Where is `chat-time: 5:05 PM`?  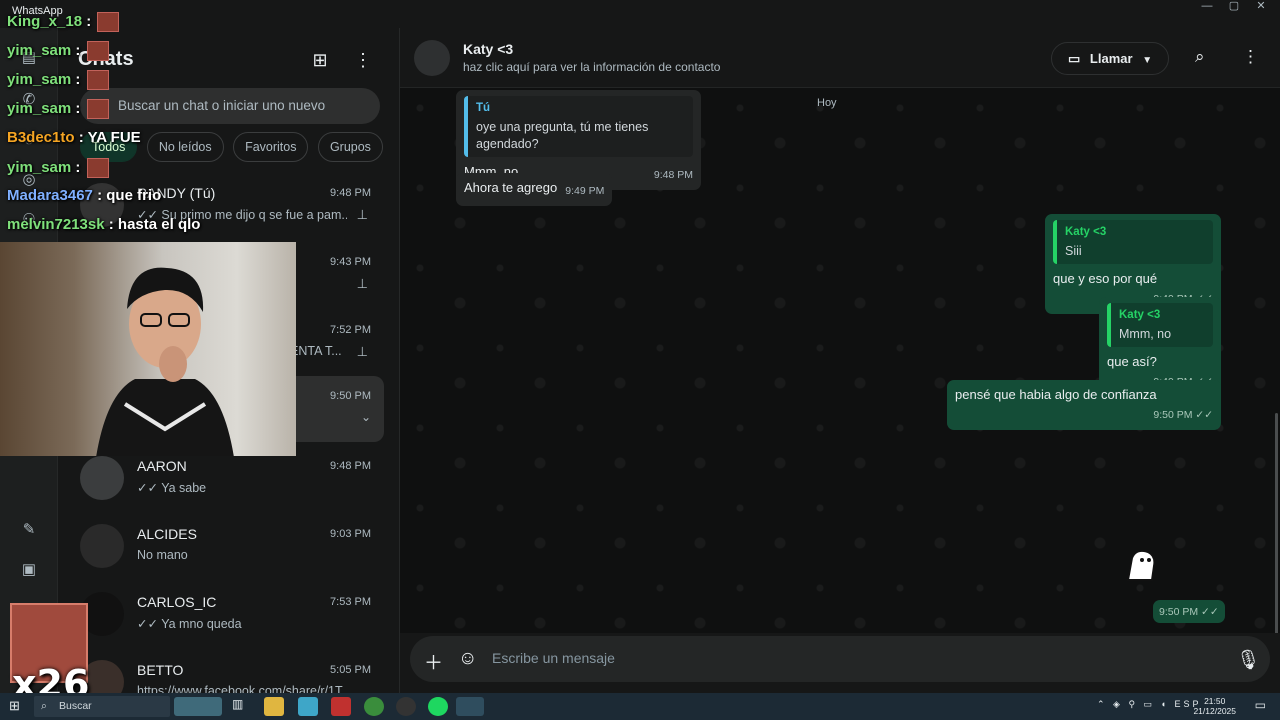 chat-time: 5:05 PM is located at coordinates (350, 670).